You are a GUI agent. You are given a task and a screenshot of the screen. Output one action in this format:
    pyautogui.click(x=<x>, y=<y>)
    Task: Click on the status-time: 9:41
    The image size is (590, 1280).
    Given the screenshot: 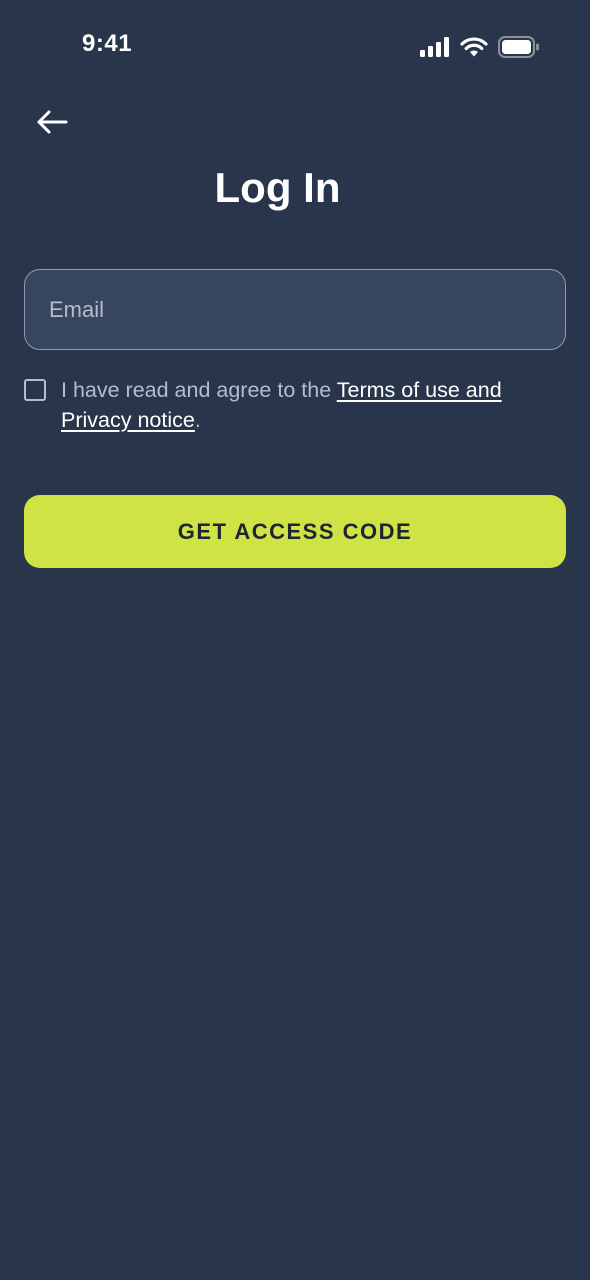 What is the action you would take?
    pyautogui.click(x=107, y=43)
    